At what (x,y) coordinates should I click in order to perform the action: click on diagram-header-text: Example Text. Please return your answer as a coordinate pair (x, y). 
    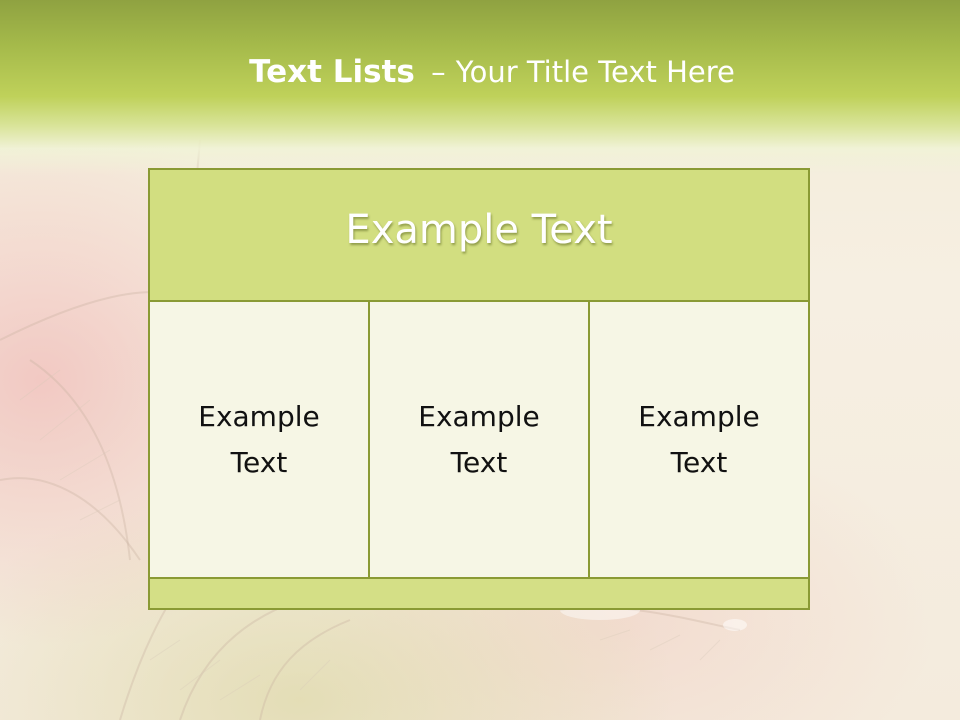
    Looking at the image, I should click on (479, 230).